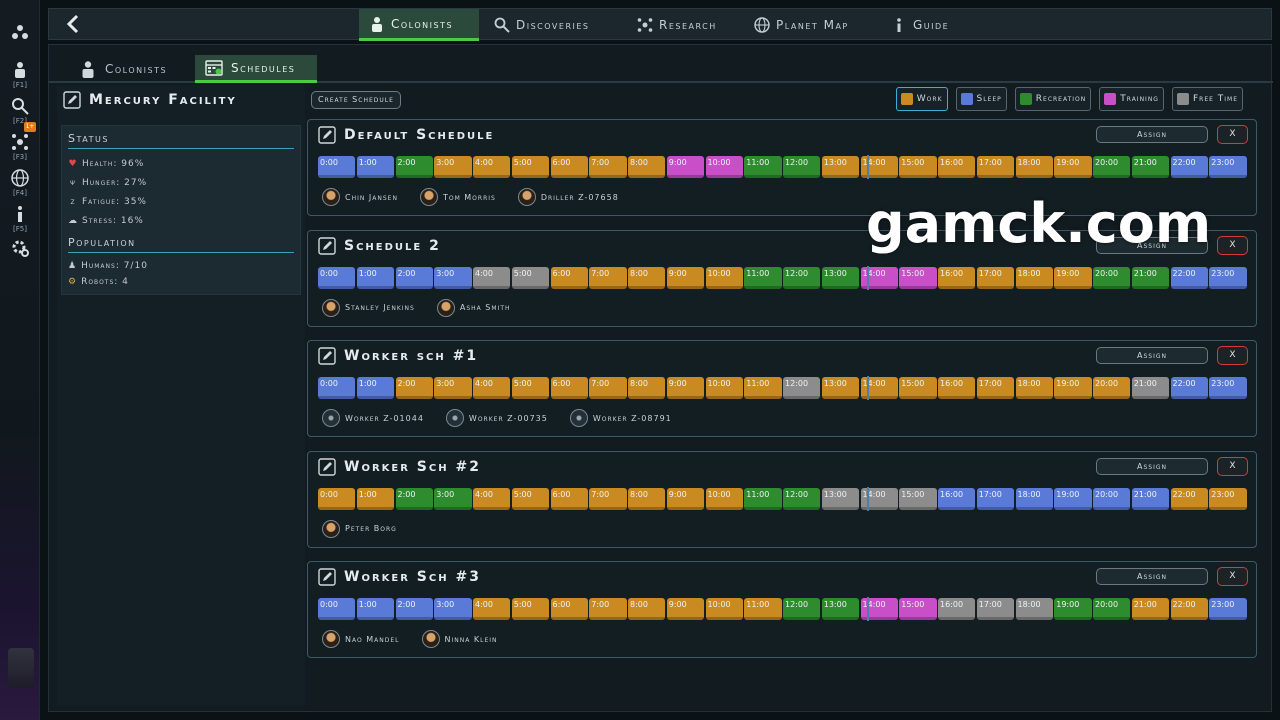 The image size is (1280, 720). What do you see at coordinates (457, 197) in the screenshot?
I see `assignee-item: Tom Morris` at bounding box center [457, 197].